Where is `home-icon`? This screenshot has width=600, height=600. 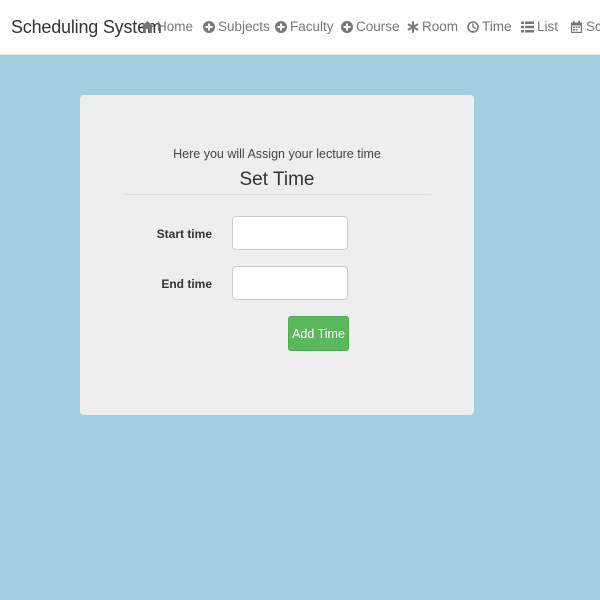 home-icon is located at coordinates (147, 26).